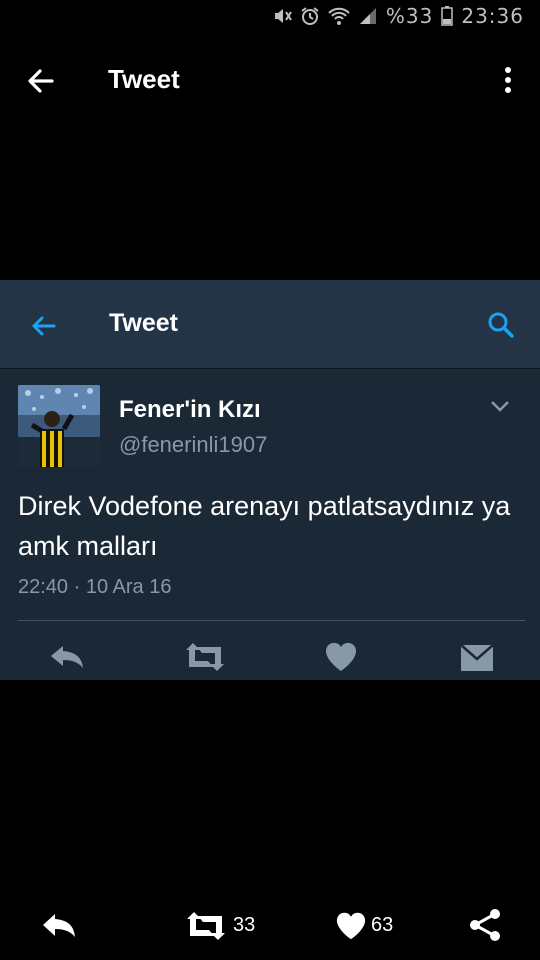 This screenshot has width=540, height=960. I want to click on reply-icon, so click(67, 657).